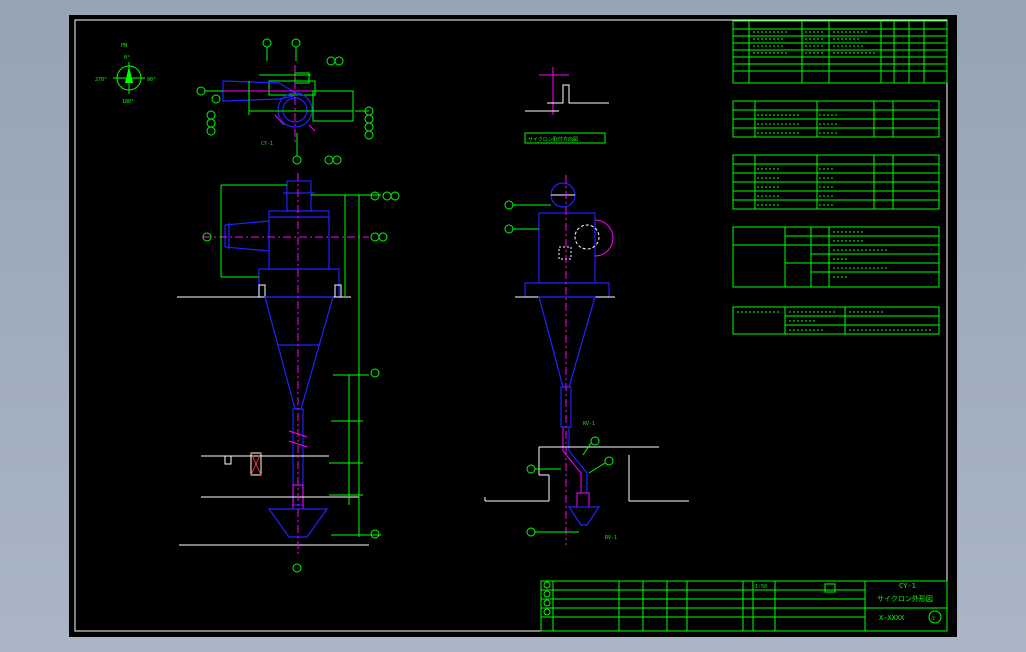 The height and width of the screenshot is (652, 1026). Describe the element at coordinates (836, 320) in the screenshot. I see `notes-table` at that location.